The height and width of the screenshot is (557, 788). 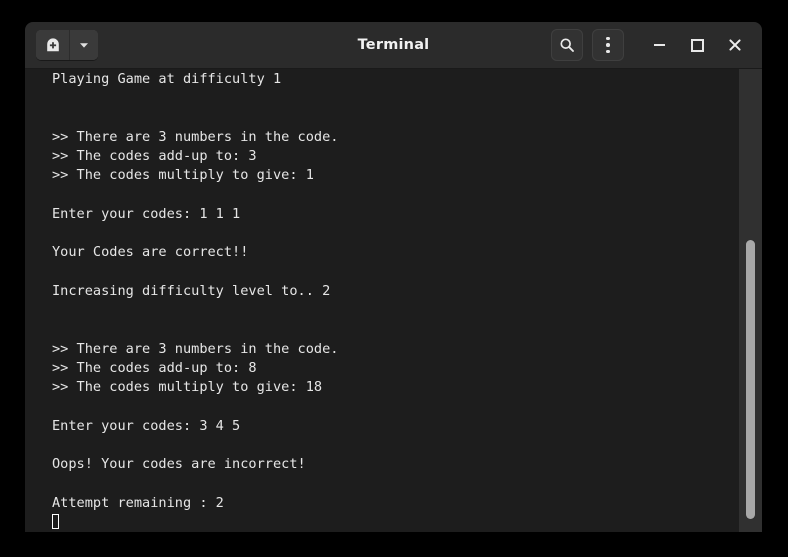 I want to click on new-tab-dropdown-button, so click(x=83, y=45).